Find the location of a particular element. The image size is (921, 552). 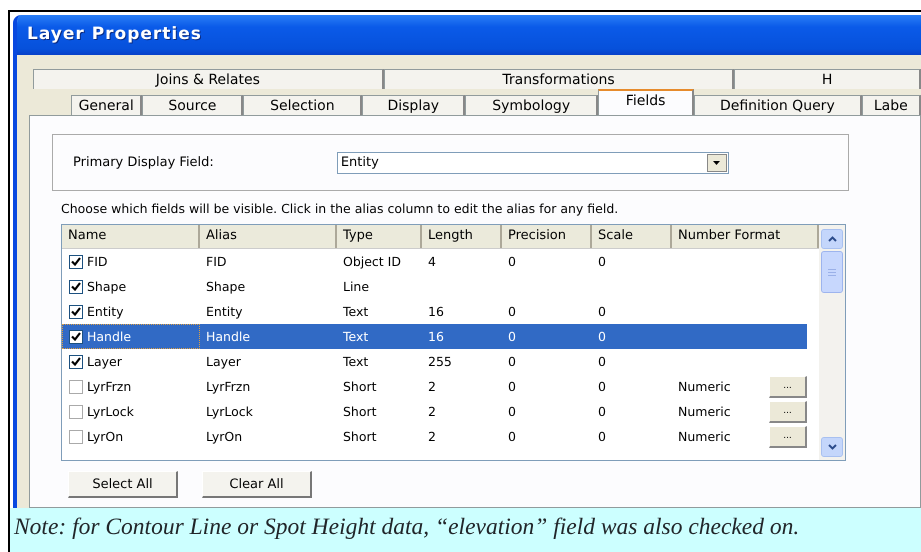

table-cell: LyrLock is located at coordinates (110, 411).